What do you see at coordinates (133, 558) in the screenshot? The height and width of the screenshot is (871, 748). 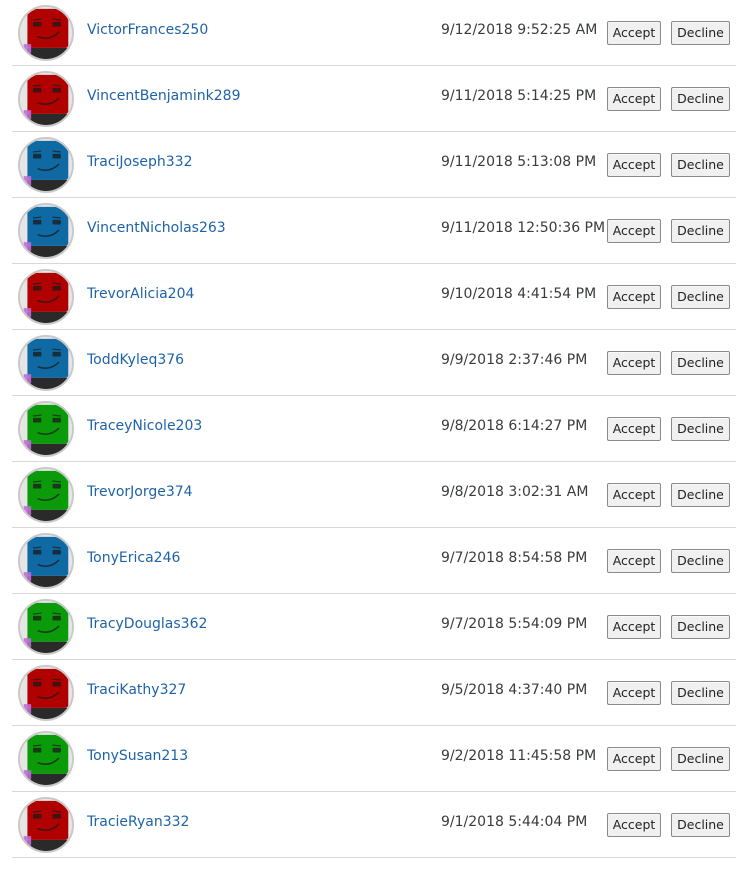 I see `username-link: TonyErica246` at bounding box center [133, 558].